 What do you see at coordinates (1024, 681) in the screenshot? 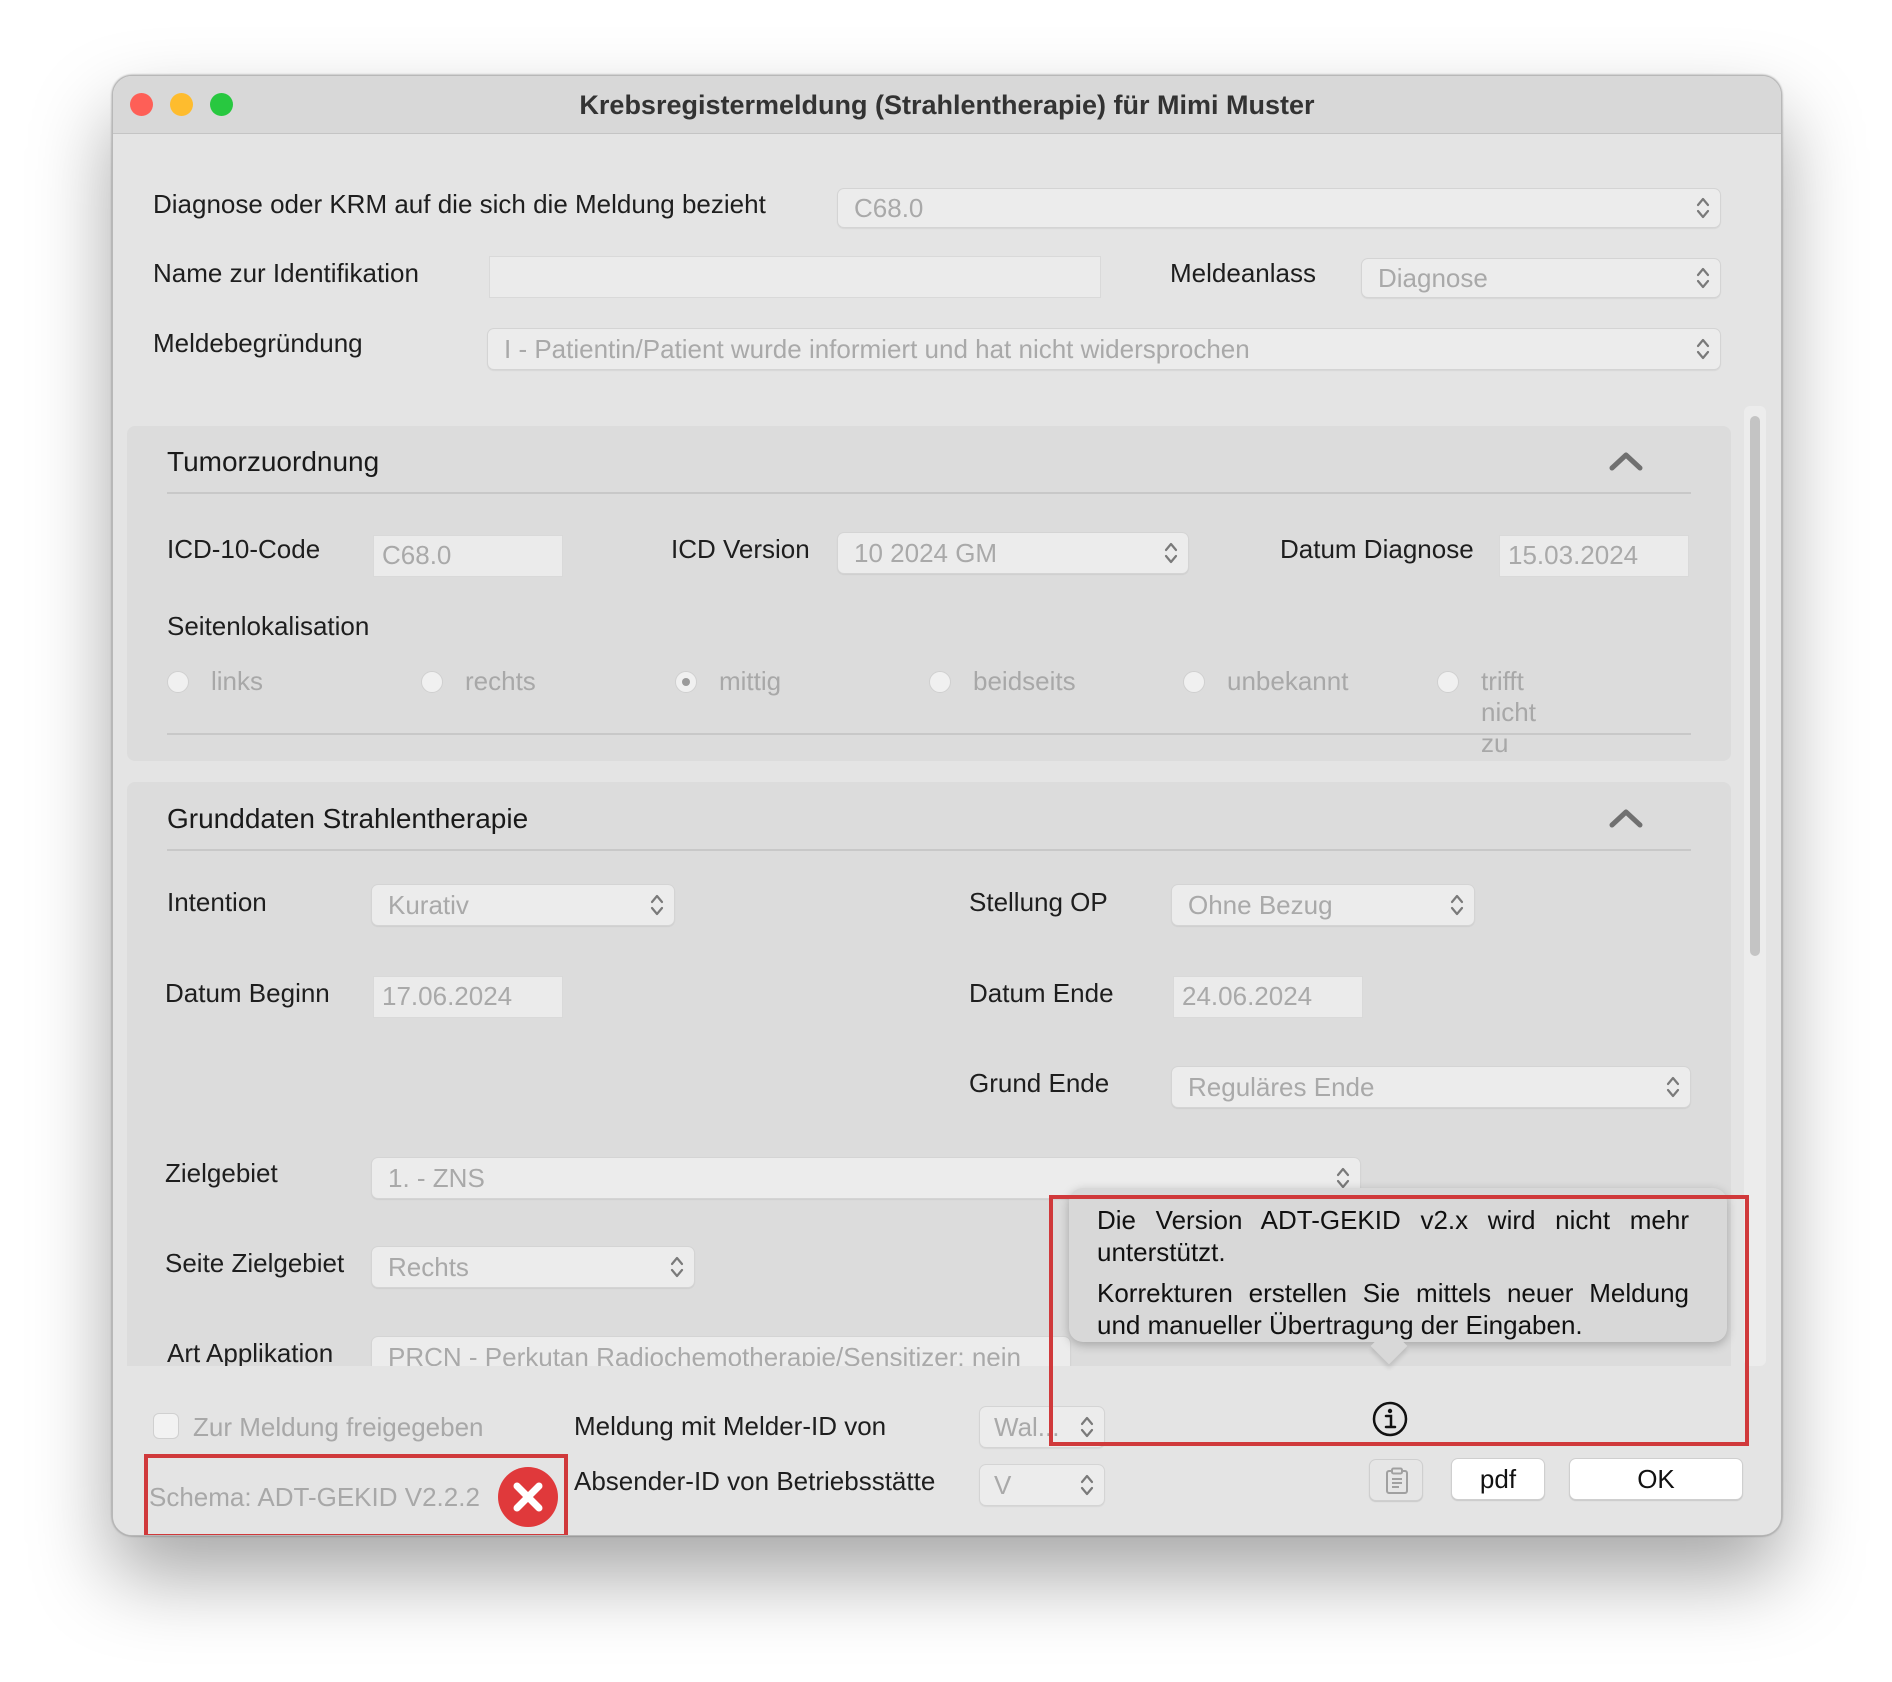
I see `radio-label: beidseits` at bounding box center [1024, 681].